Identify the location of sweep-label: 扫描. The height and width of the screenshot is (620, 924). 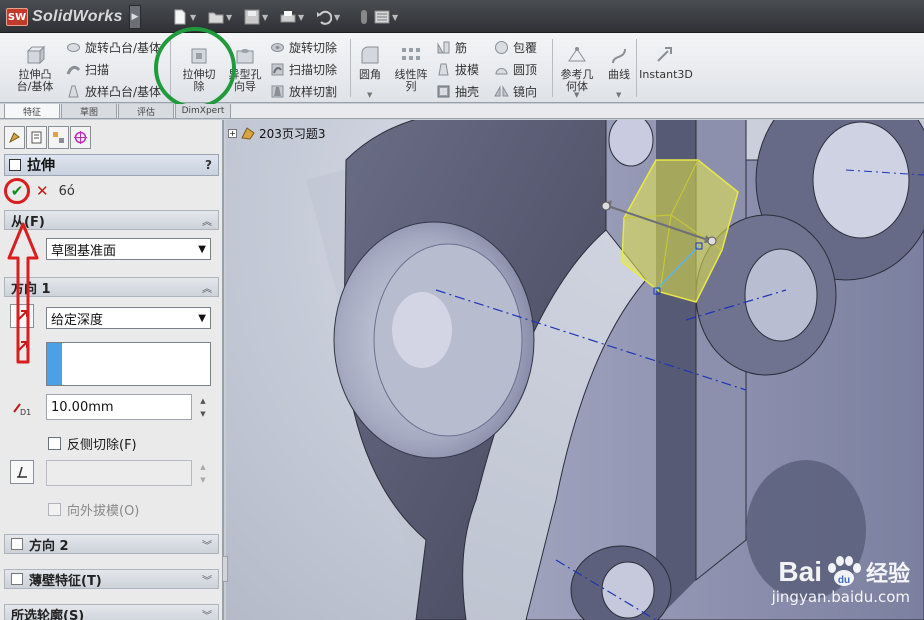
(97, 69).